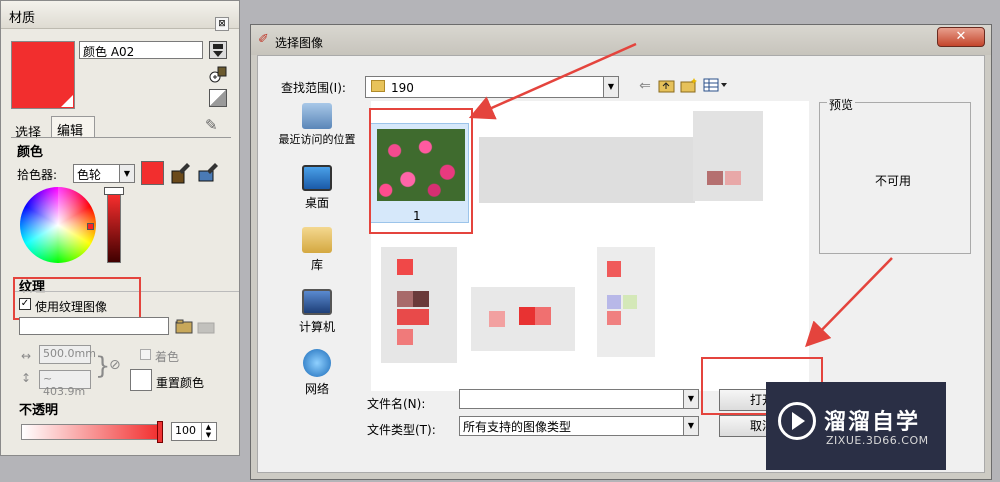 The width and height of the screenshot is (1000, 482). I want to click on play-icon, so click(798, 421).